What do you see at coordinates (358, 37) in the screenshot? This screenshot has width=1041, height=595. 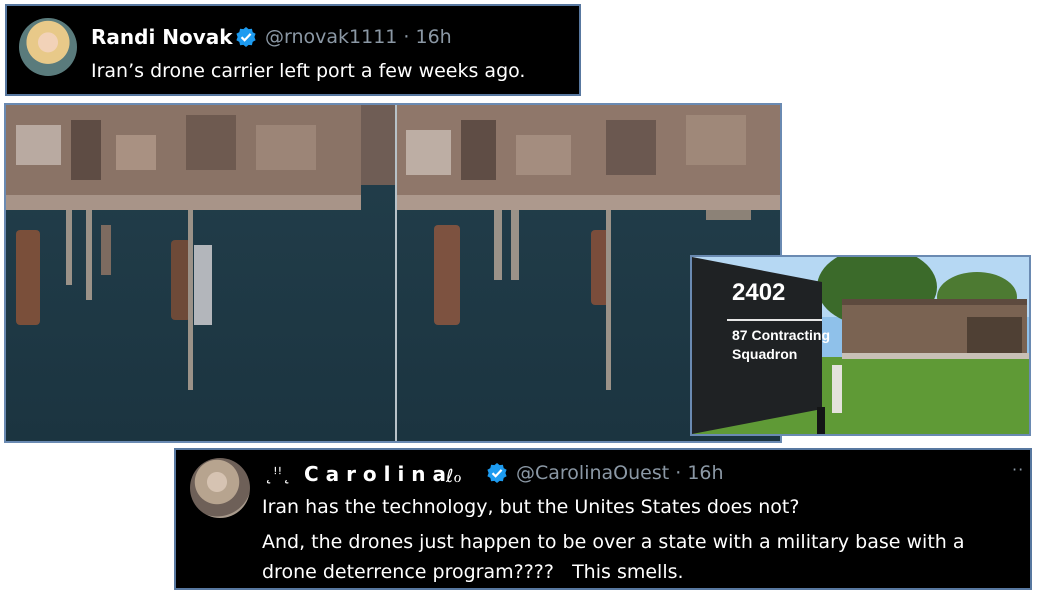 I see `handle-and-time: @rnovak1111 · 16h` at bounding box center [358, 37].